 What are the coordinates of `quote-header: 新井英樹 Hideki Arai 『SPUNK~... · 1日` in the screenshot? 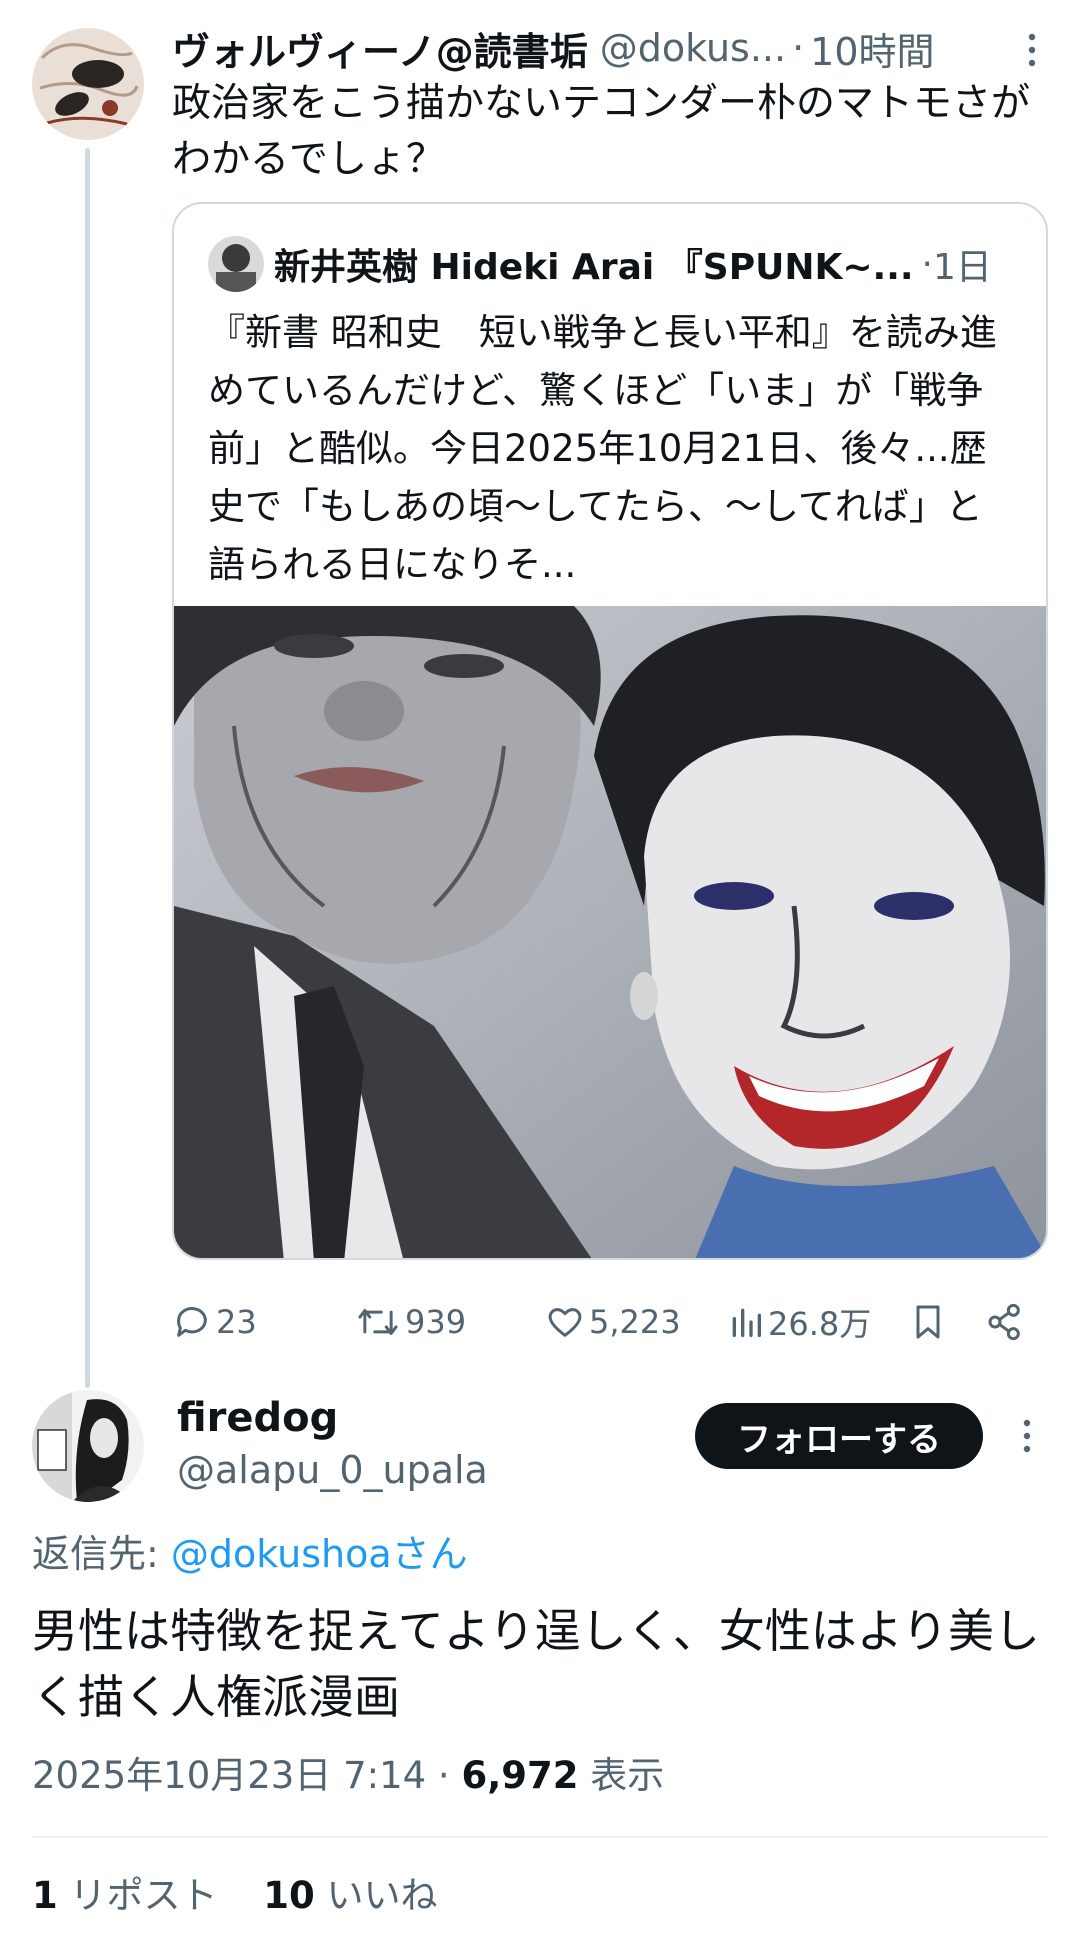 It's located at (646, 264).